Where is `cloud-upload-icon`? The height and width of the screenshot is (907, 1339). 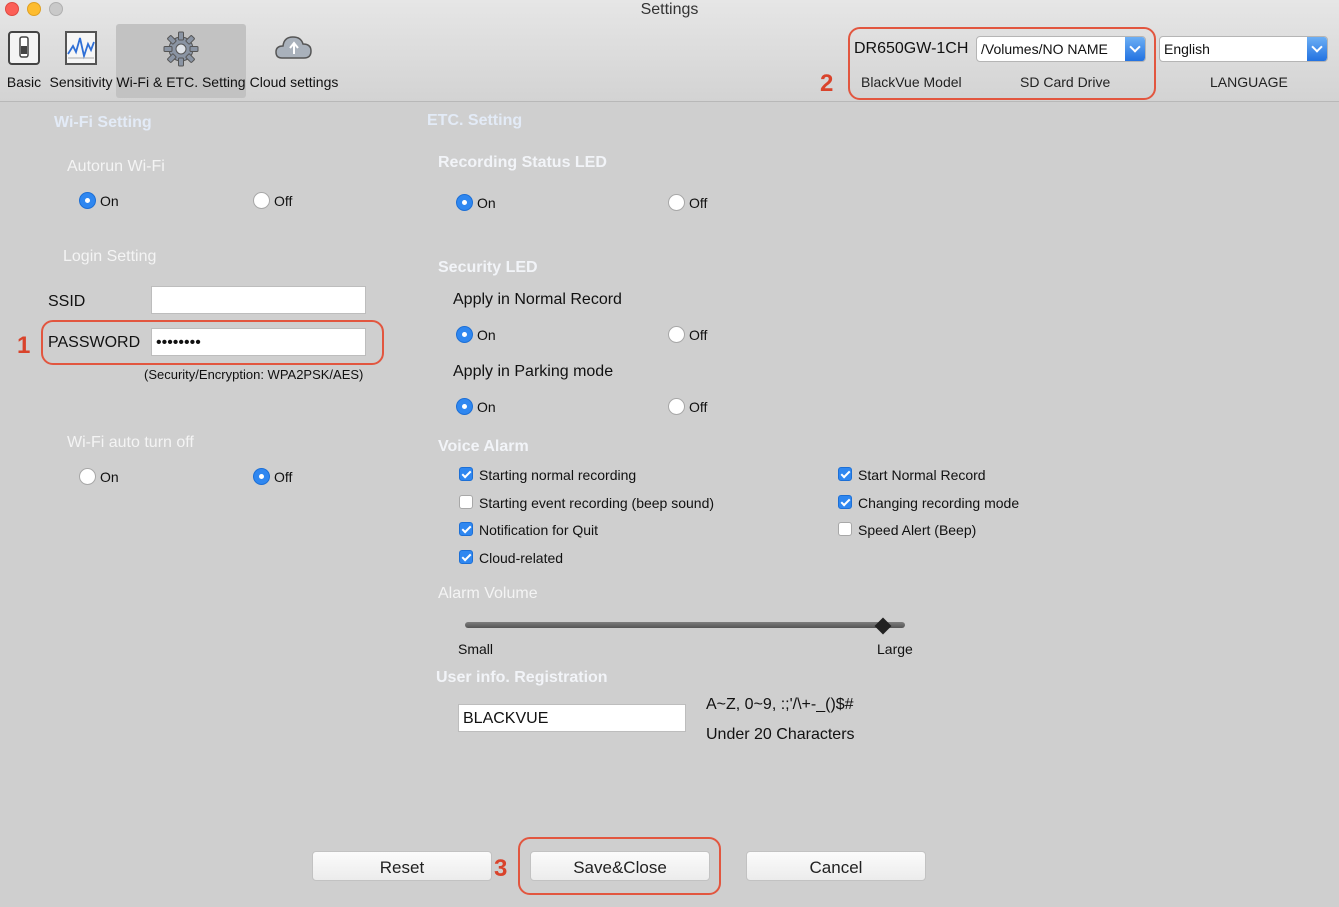 cloud-upload-icon is located at coordinates (293, 47).